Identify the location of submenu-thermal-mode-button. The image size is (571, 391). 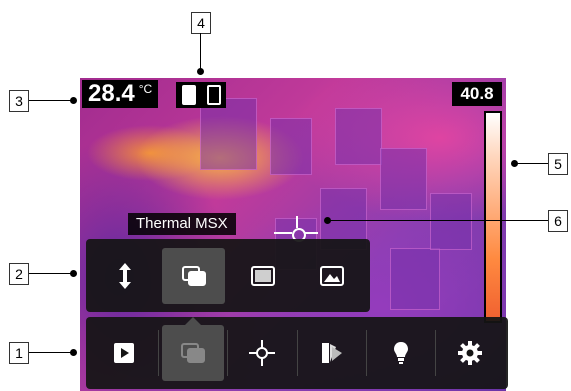
(262, 276).